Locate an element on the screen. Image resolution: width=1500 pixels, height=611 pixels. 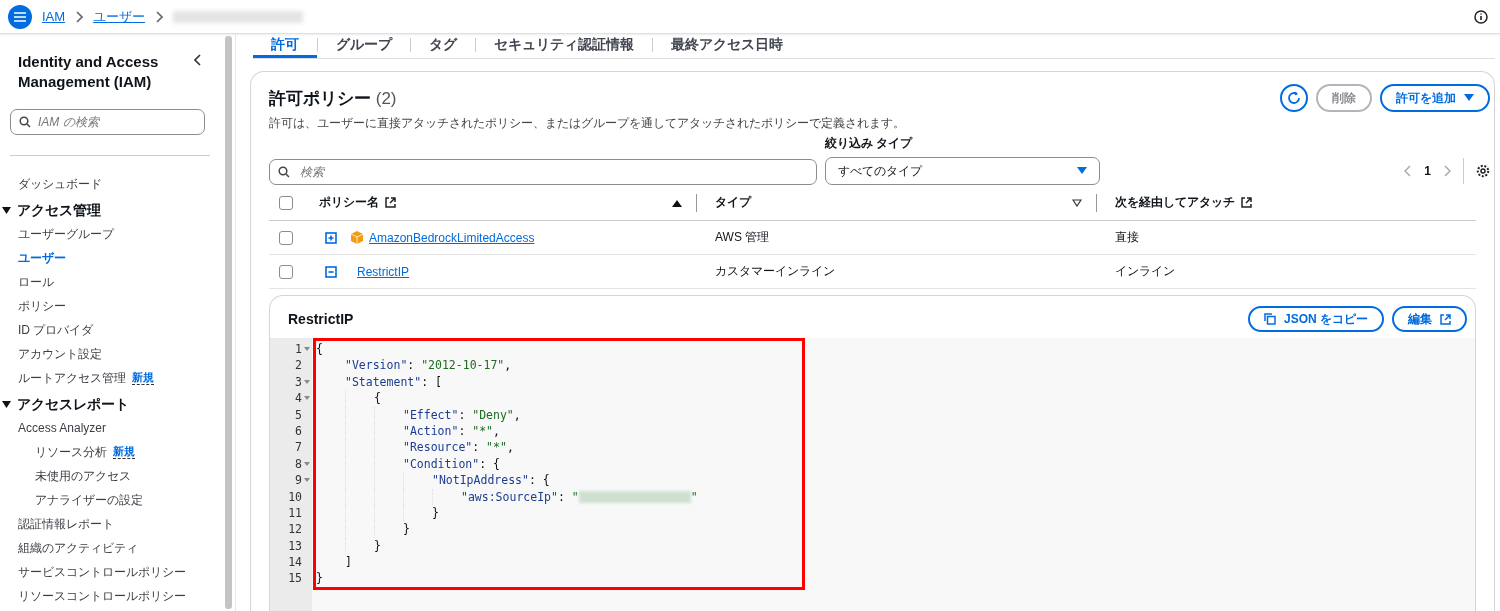
code-line: { is located at coordinates (377, 398).